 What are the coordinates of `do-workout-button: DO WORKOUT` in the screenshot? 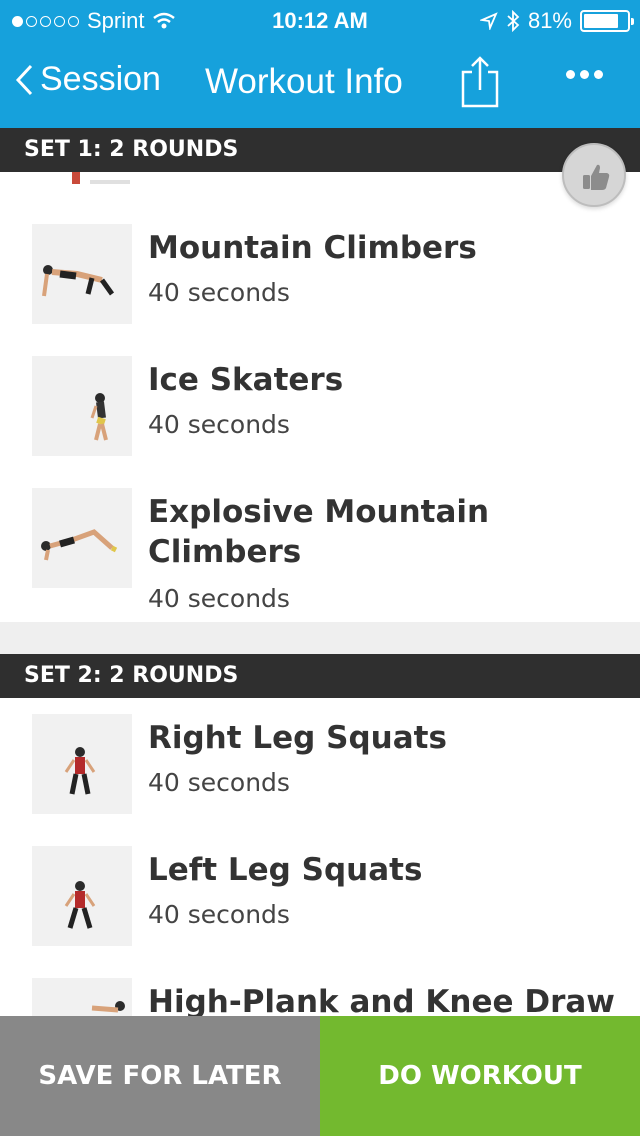 It's located at (480, 1076).